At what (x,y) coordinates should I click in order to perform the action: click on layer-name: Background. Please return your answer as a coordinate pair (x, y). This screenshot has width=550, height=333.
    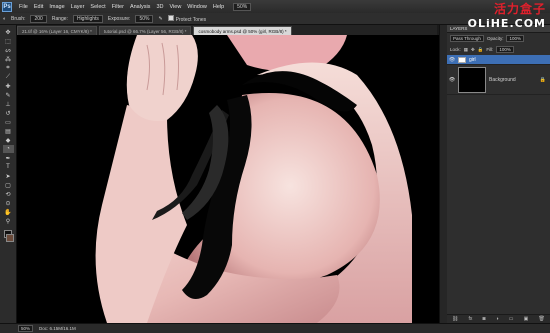
    Looking at the image, I should click on (502, 79).